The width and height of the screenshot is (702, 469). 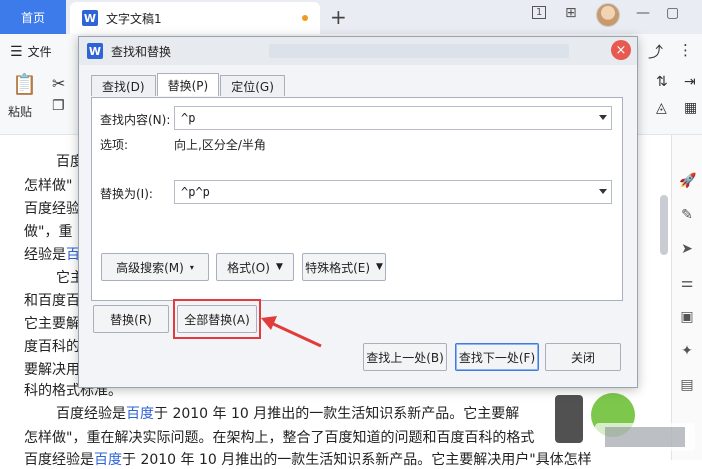 I want to click on double-chevron-icon: ▾, so click(x=191, y=267).